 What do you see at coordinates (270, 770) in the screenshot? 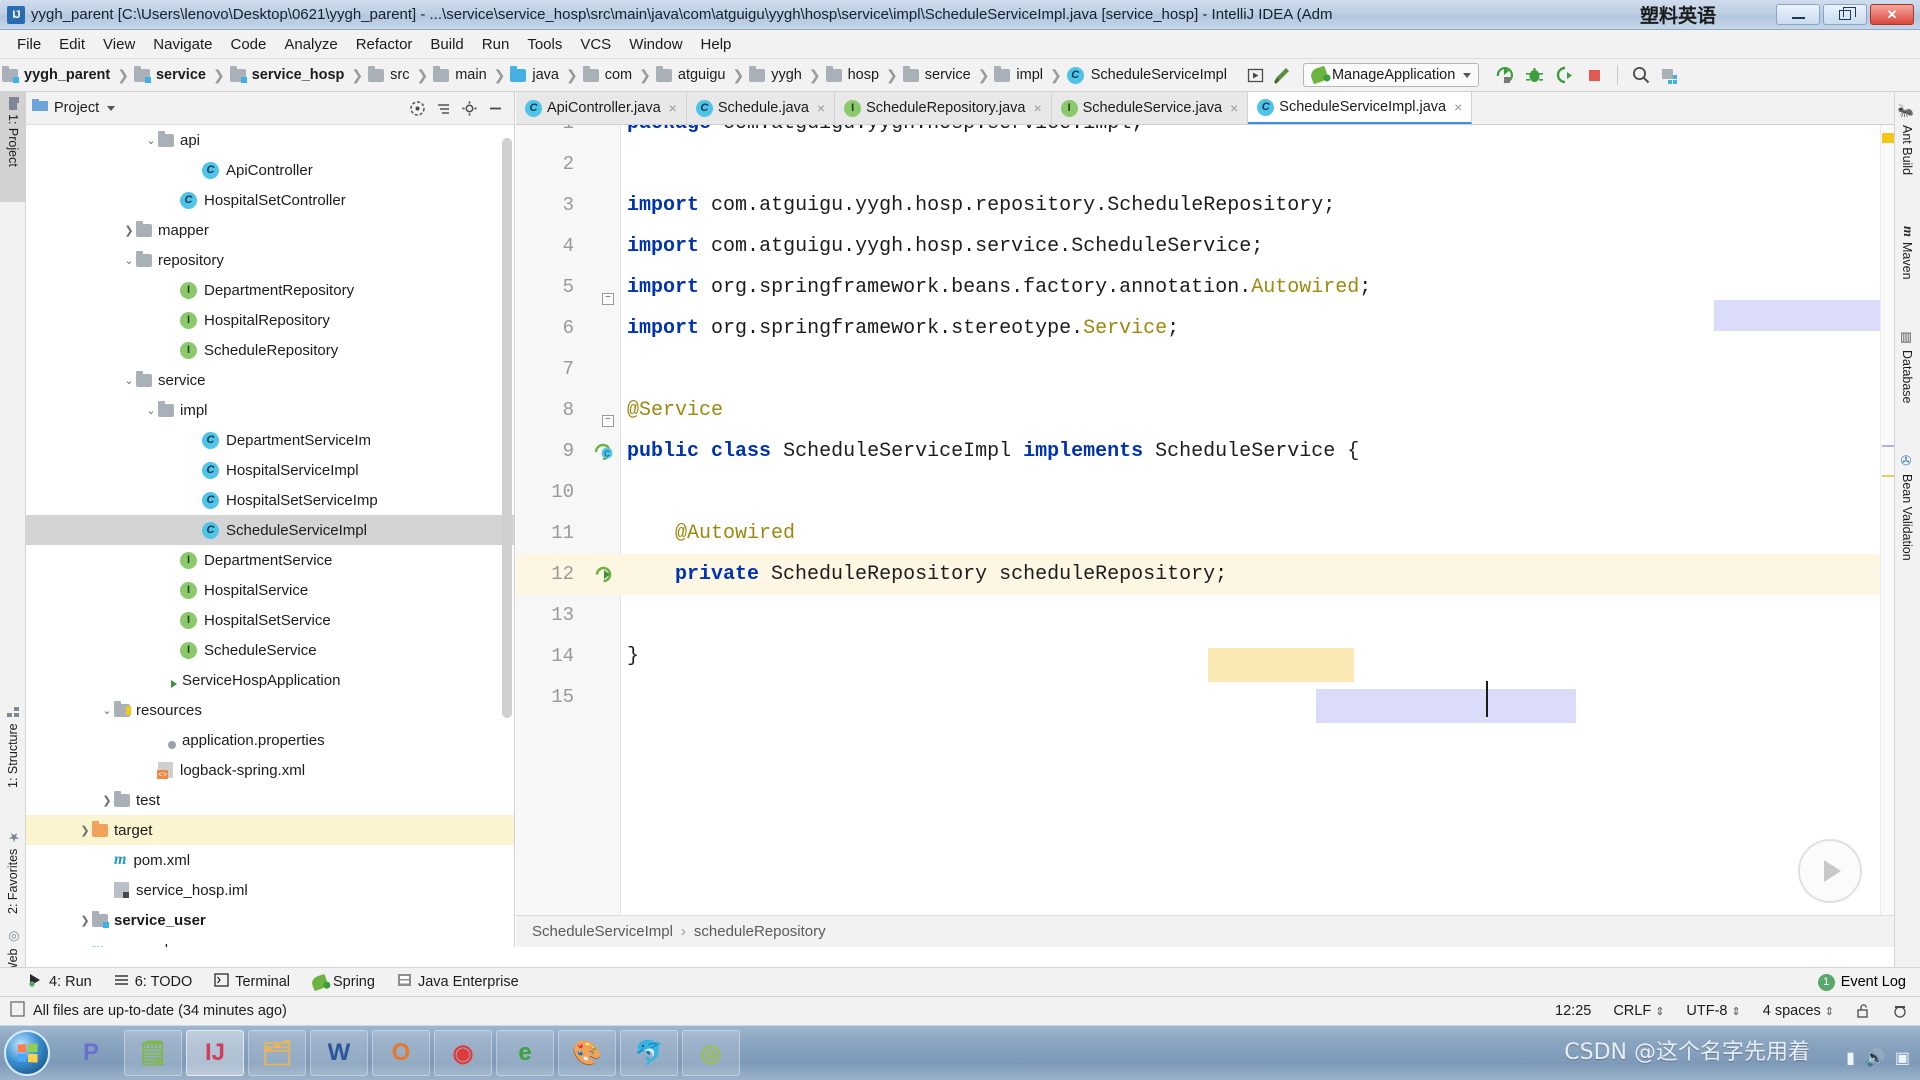
I see `tree-node-logback-spring-xml: logback-spring.xml` at bounding box center [270, 770].